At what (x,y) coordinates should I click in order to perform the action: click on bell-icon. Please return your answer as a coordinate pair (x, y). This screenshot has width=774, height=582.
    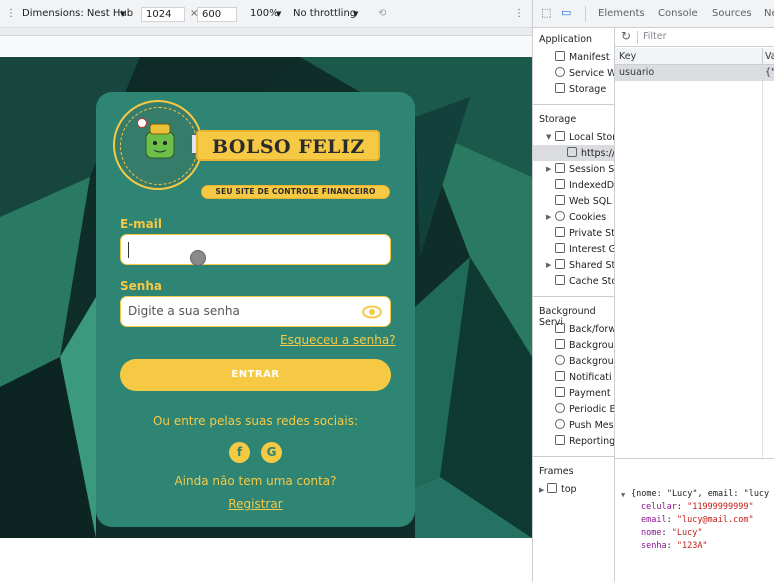
    Looking at the image, I should click on (560, 376).